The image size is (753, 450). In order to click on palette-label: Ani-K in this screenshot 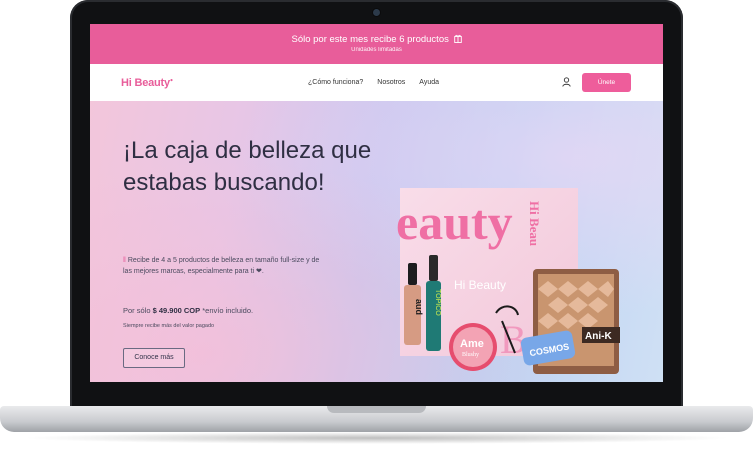, I will do `click(598, 336)`.